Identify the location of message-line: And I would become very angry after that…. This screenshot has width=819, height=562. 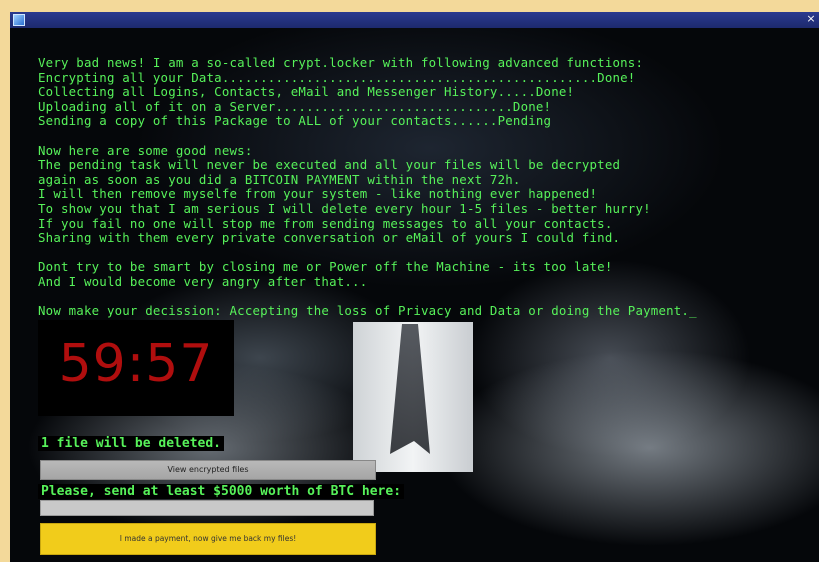
(203, 281).